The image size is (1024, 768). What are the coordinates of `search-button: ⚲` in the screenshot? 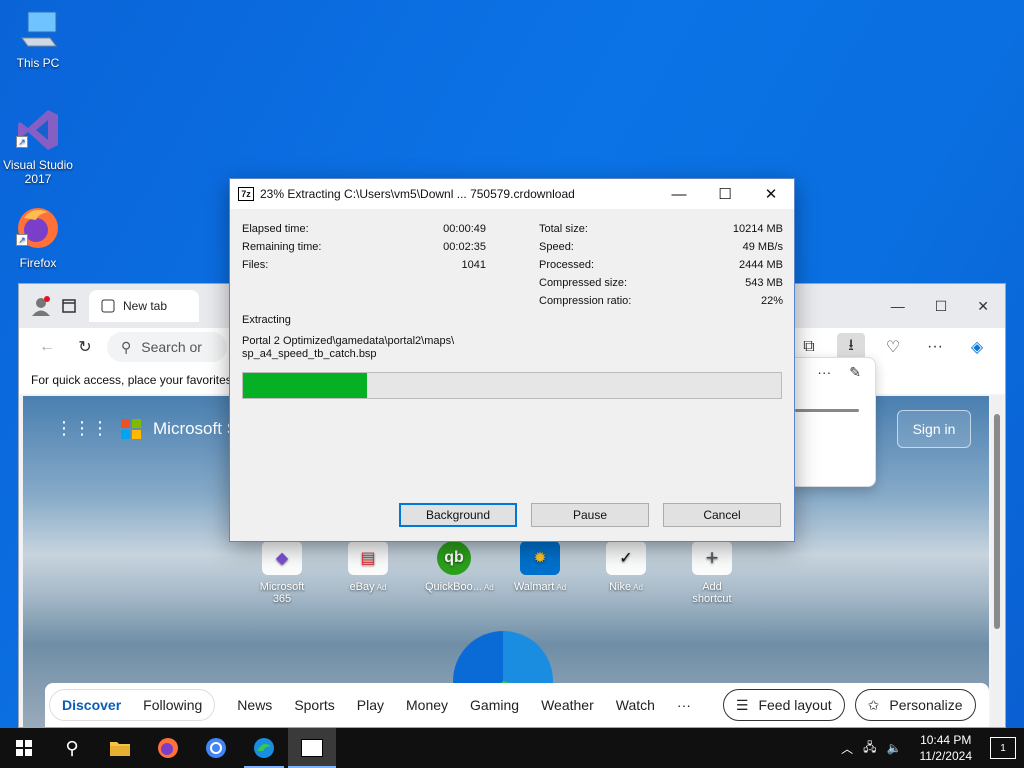 It's located at (72, 748).